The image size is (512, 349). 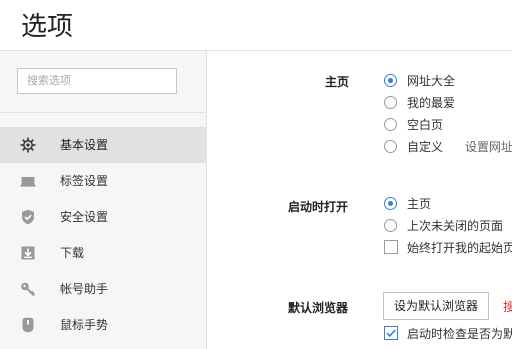 I want to click on homepage-section-label: 主页, so click(x=337, y=82).